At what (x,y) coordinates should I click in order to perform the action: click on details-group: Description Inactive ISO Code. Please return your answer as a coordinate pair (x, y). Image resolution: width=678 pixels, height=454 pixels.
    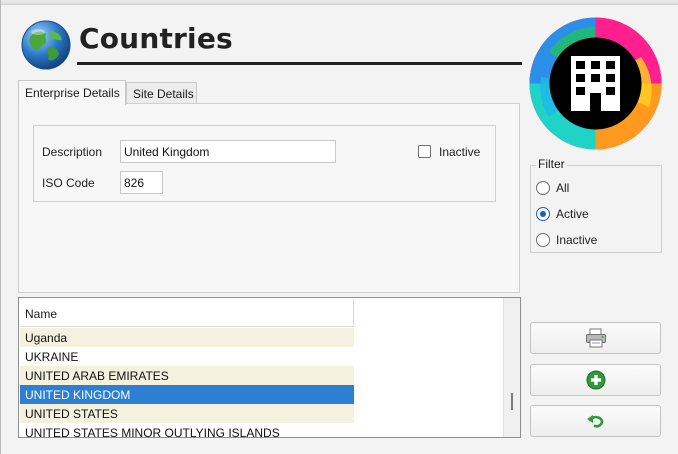
    Looking at the image, I should click on (264, 163).